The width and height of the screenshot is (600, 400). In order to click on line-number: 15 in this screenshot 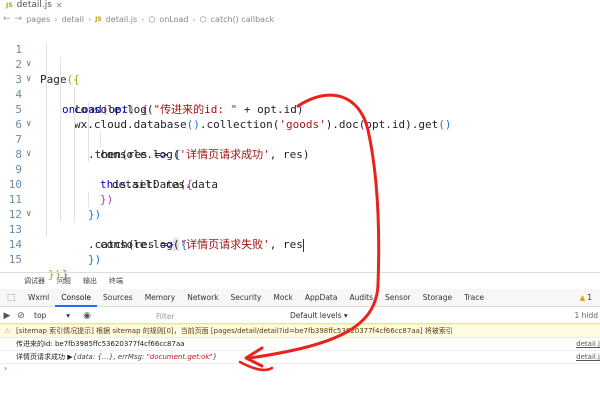, I will do `click(15, 259)`.